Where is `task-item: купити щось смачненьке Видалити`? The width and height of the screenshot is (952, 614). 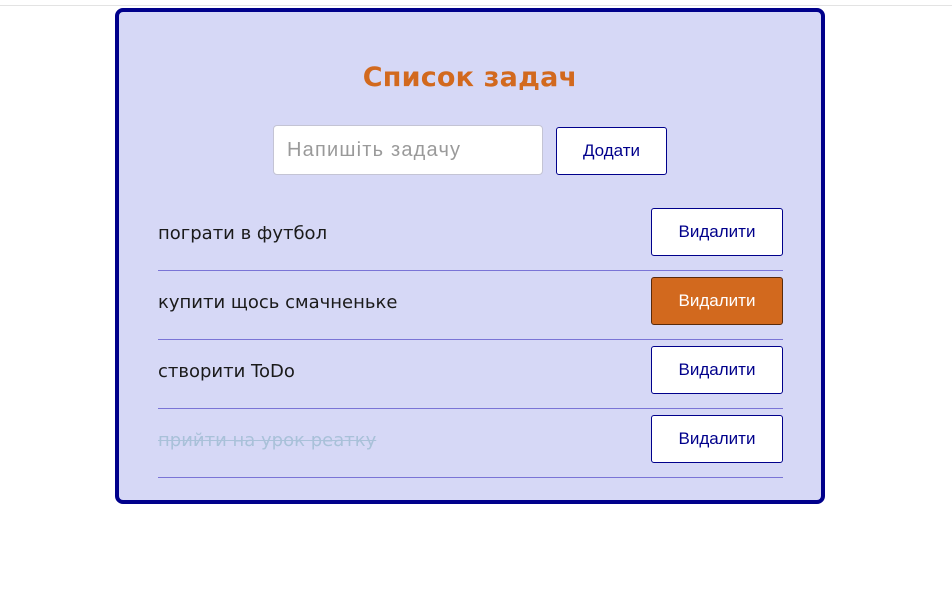 task-item: купити щось смачненьке Видалити is located at coordinates (470, 305).